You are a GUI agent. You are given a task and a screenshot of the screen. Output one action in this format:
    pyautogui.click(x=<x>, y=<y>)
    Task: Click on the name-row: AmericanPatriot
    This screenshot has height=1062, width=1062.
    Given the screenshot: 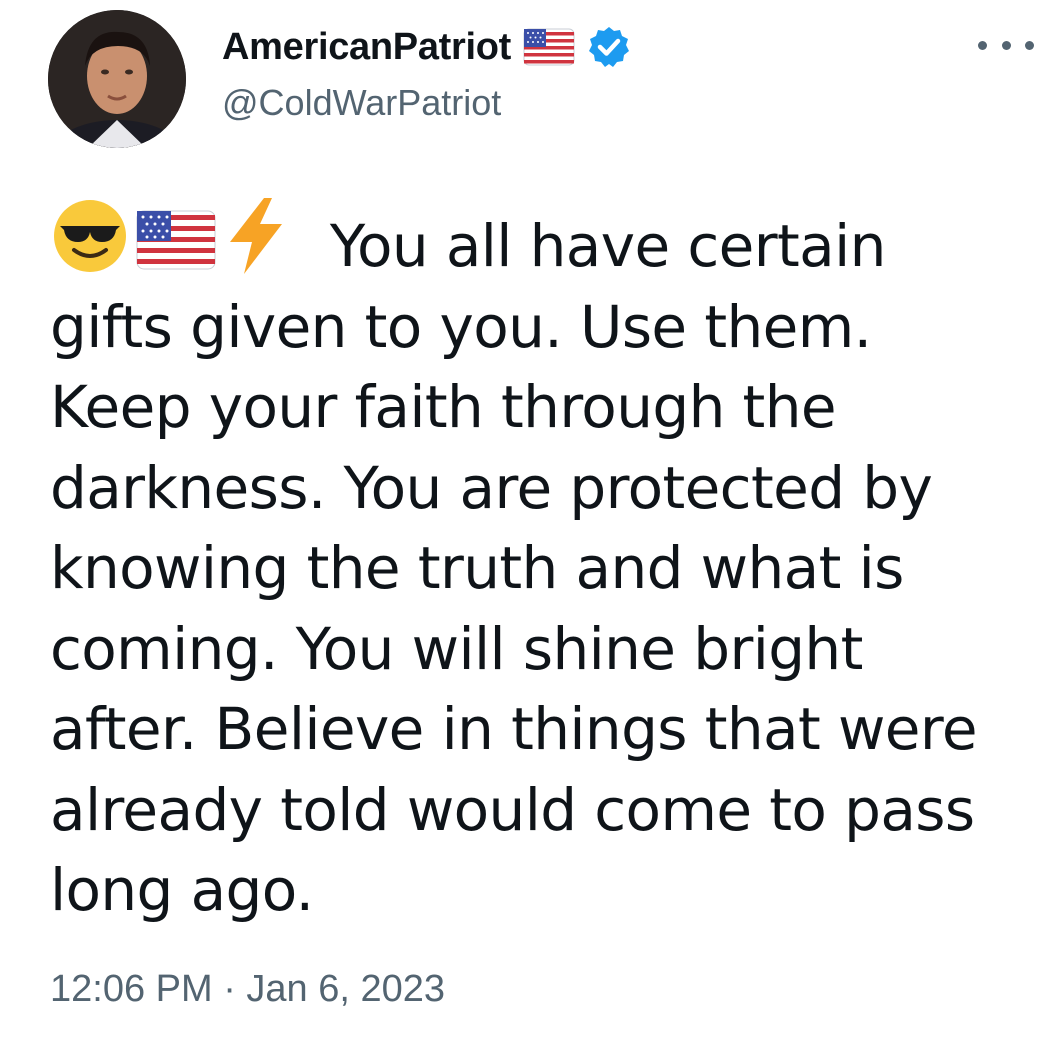 What is the action you would take?
    pyautogui.click(x=426, y=47)
    